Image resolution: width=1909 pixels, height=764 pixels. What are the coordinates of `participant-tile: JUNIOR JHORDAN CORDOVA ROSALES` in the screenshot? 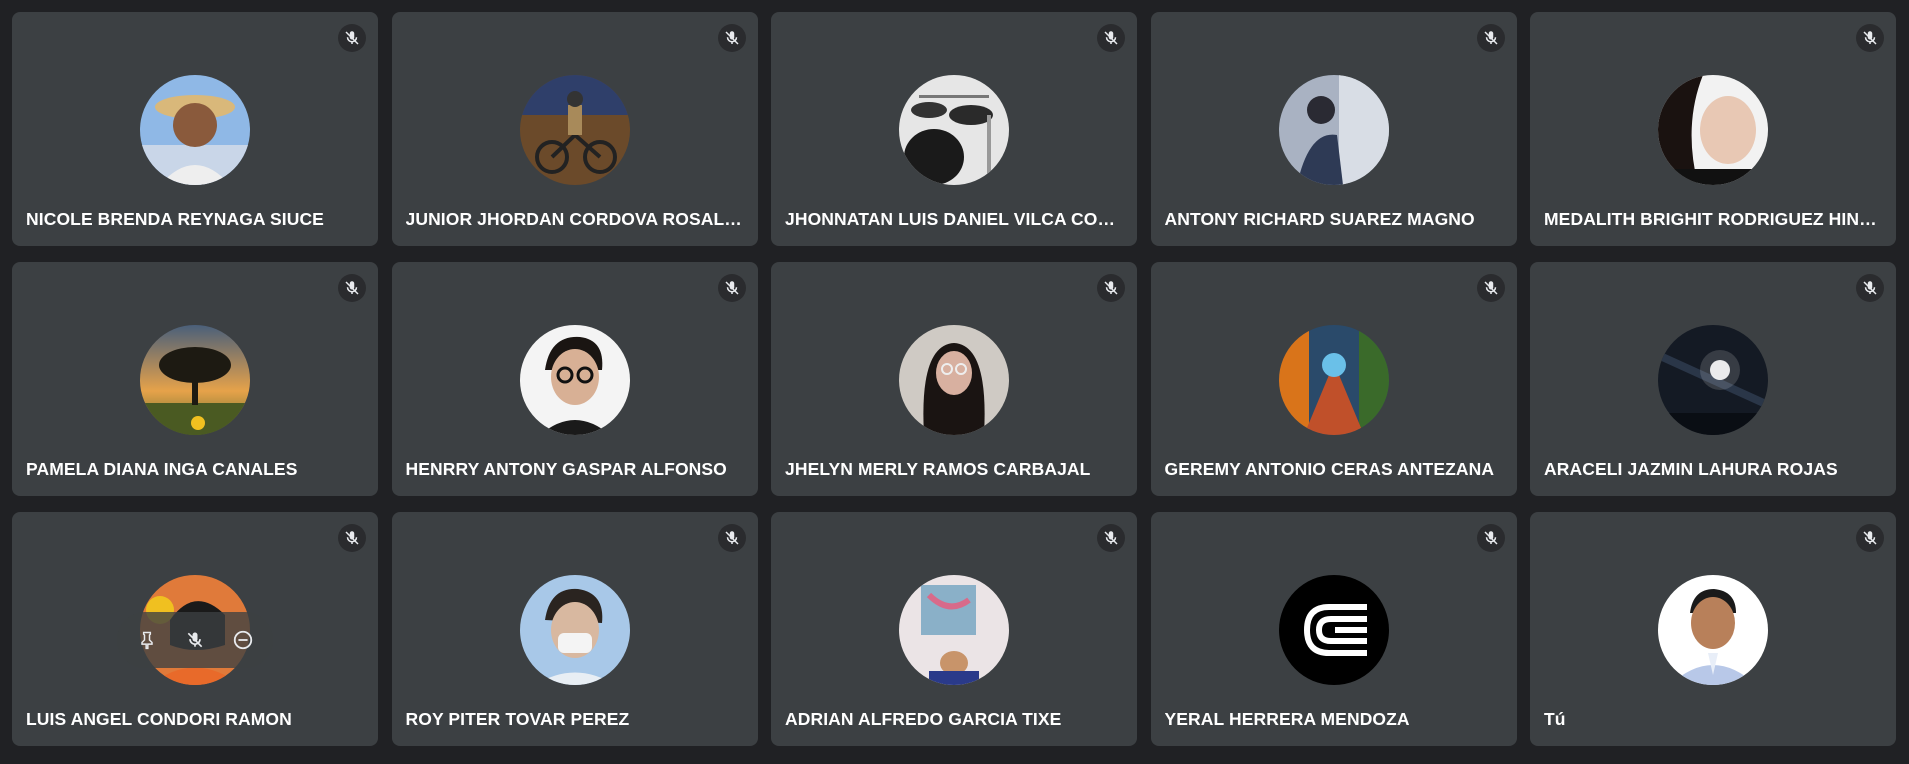 It's located at (574, 129).